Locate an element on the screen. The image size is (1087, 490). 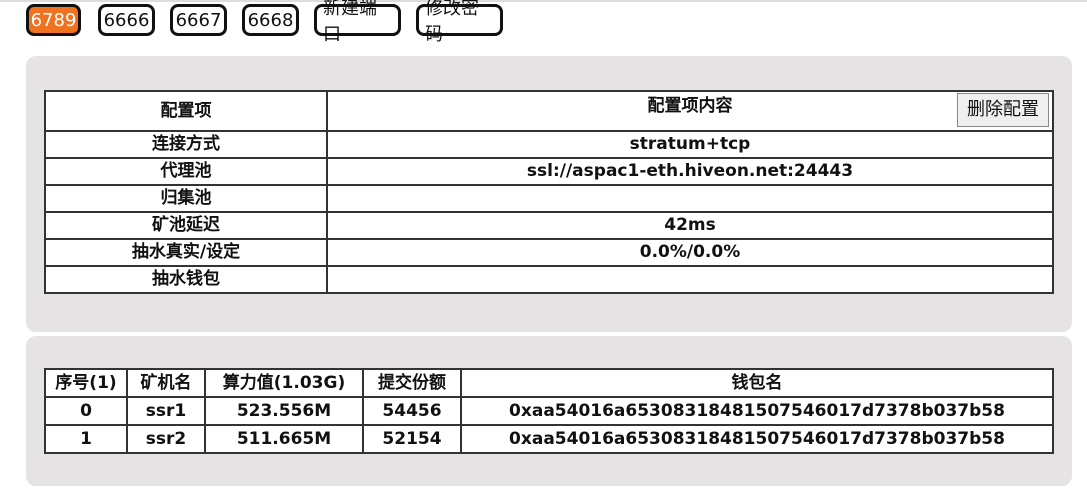
config-value-header-cell: 配置项内容 删除配置 is located at coordinates (690, 111).